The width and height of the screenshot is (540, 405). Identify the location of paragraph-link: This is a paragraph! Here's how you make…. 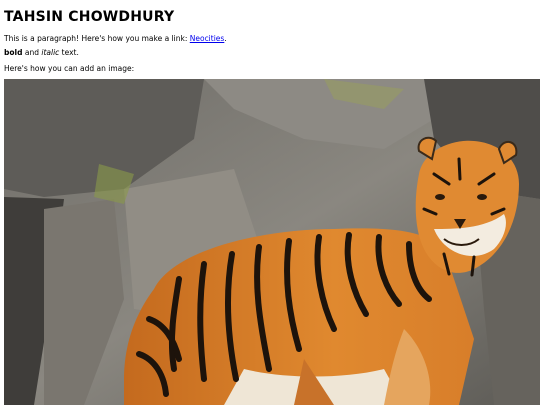
(115, 39).